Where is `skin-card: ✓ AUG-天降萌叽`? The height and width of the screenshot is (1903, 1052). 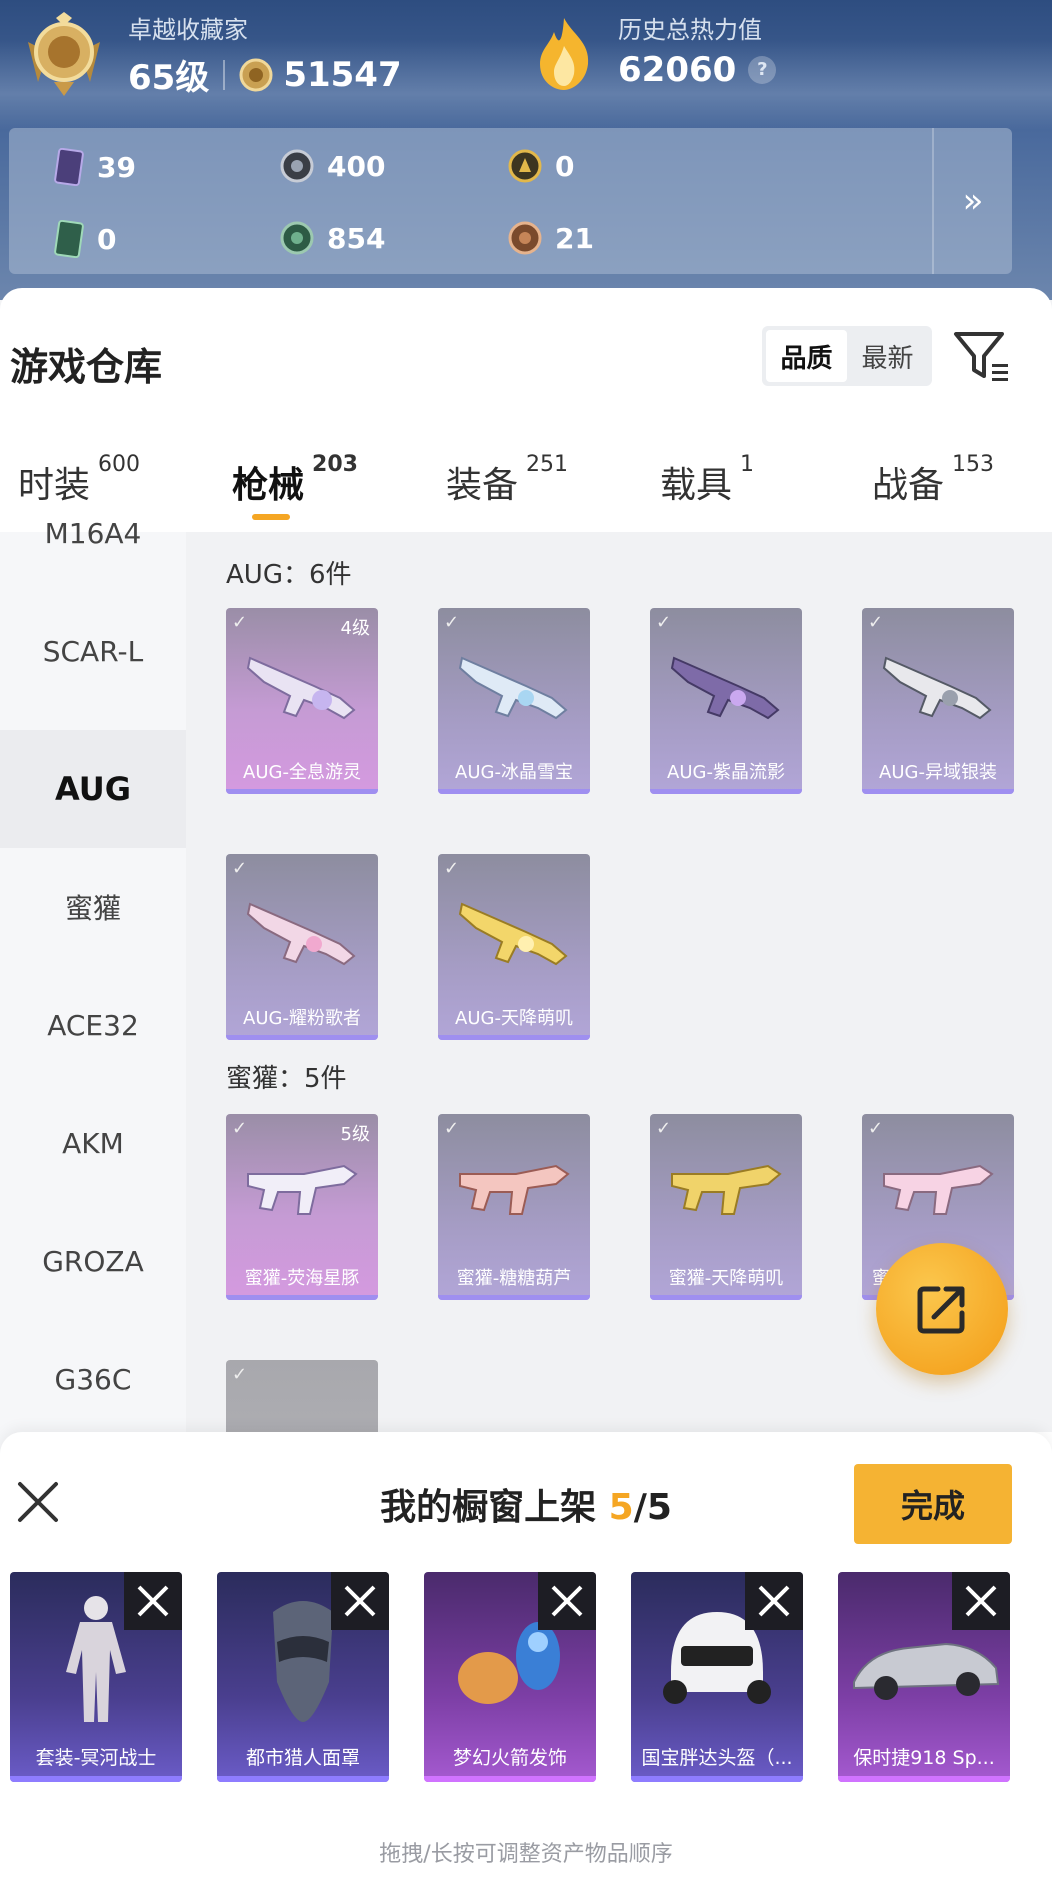
skin-card: ✓ AUG-天降萌叽 is located at coordinates (514, 947).